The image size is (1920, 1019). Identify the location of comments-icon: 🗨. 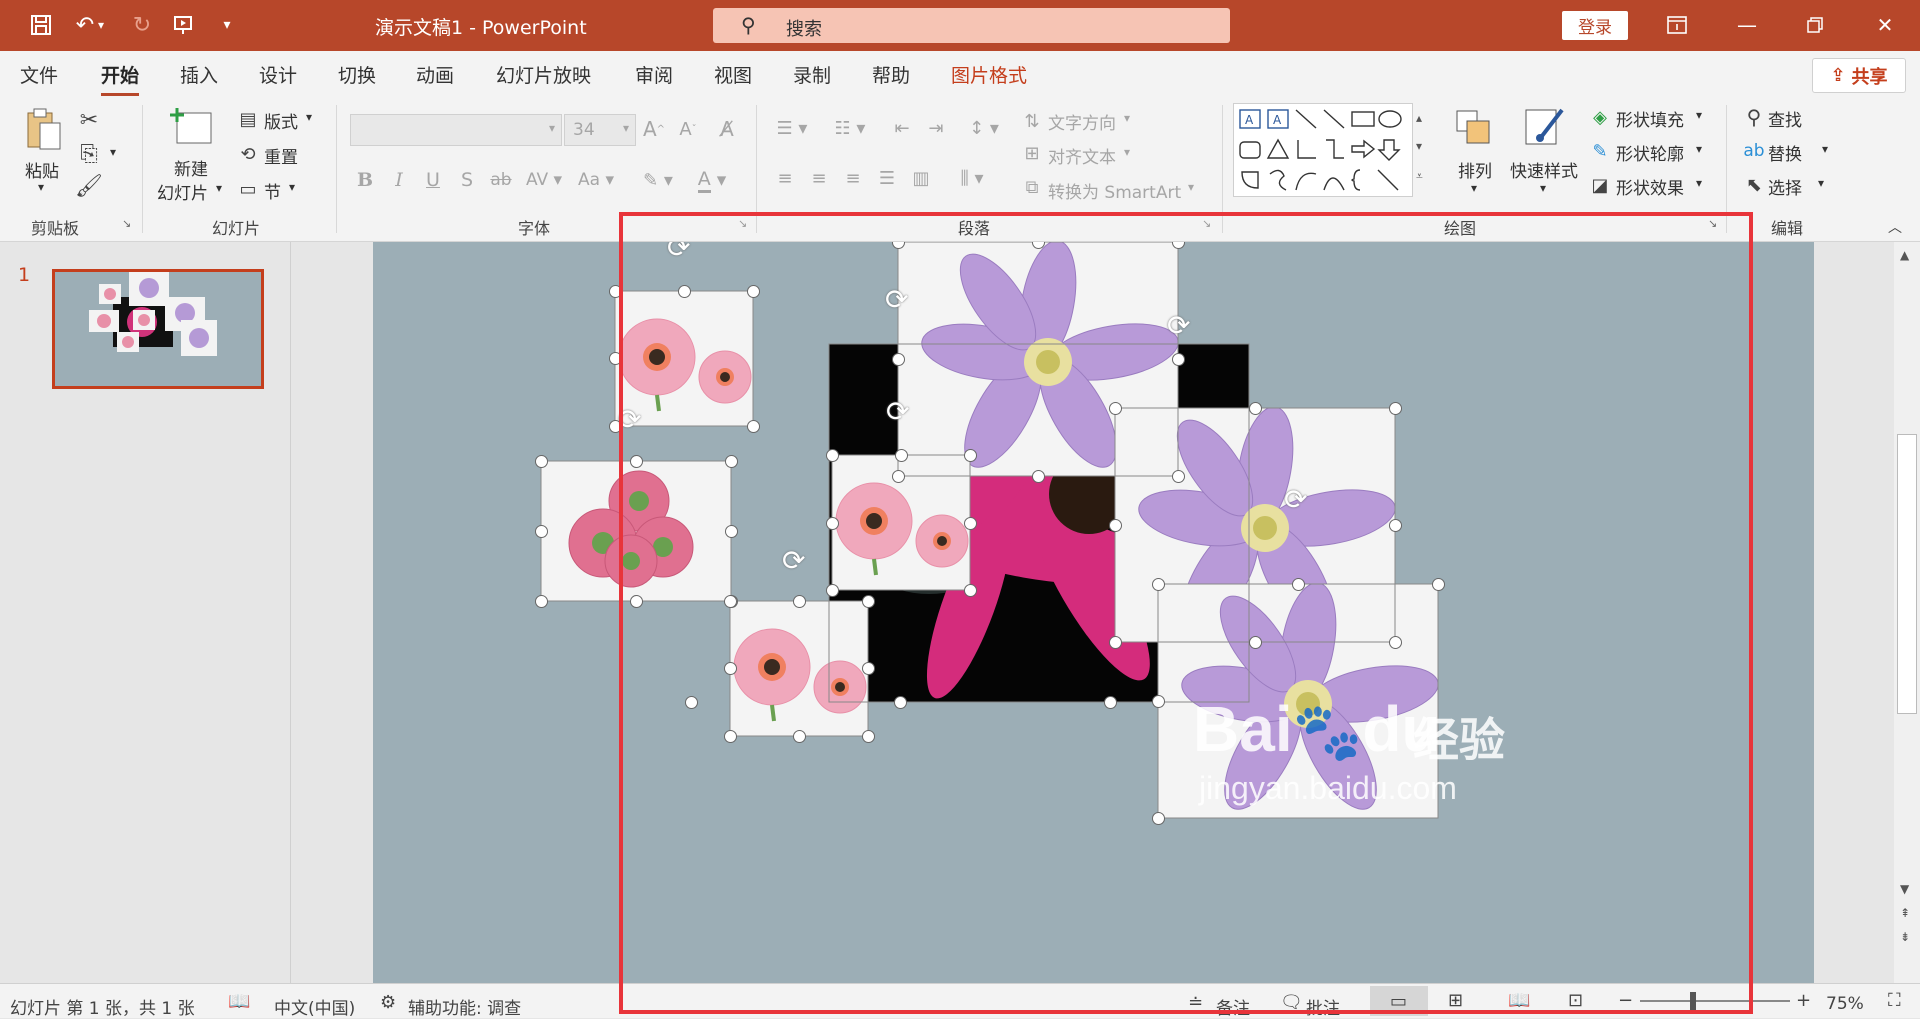
(1291, 1002).